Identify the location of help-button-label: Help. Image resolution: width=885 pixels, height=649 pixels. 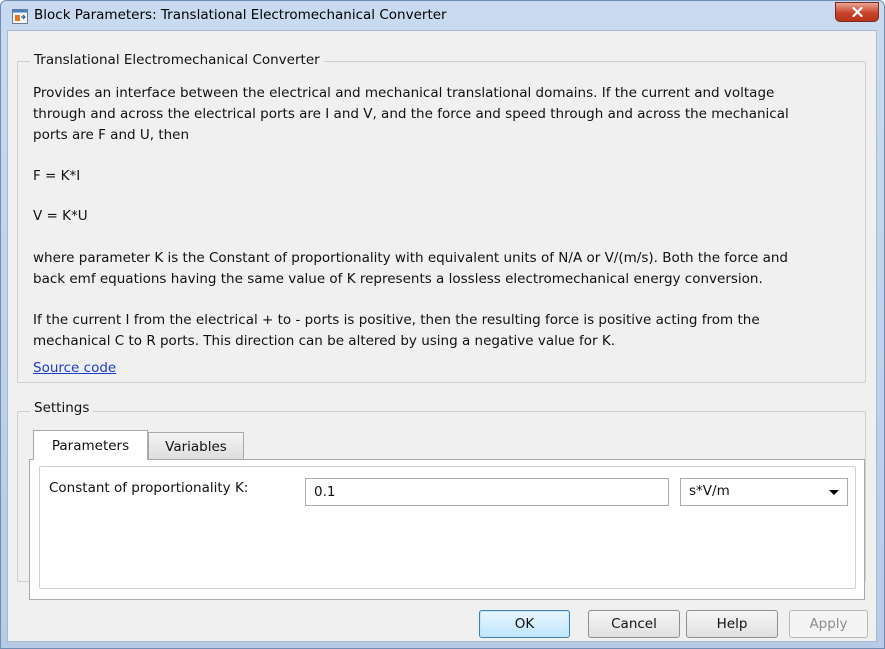
(732, 624).